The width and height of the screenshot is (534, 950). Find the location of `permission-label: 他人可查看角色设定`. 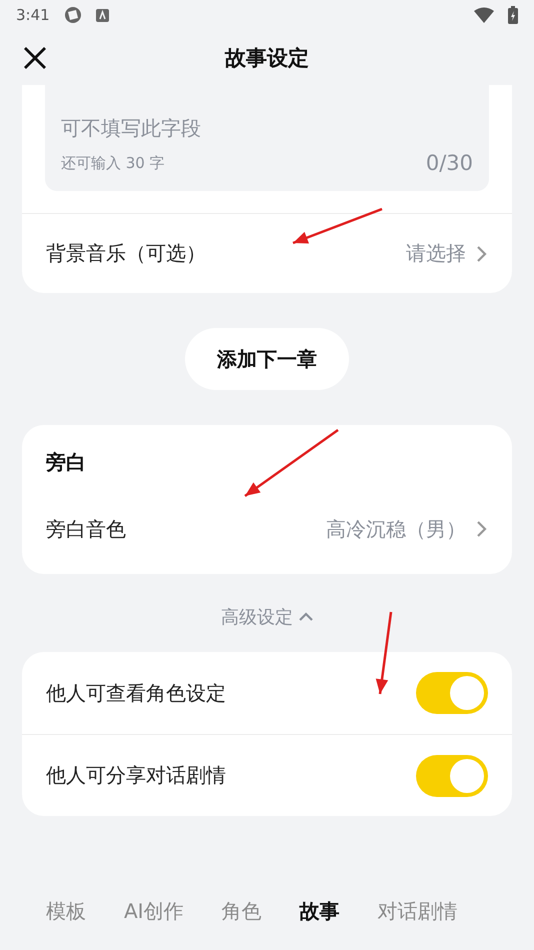

permission-label: 他人可查看角色设定 is located at coordinates (136, 693).